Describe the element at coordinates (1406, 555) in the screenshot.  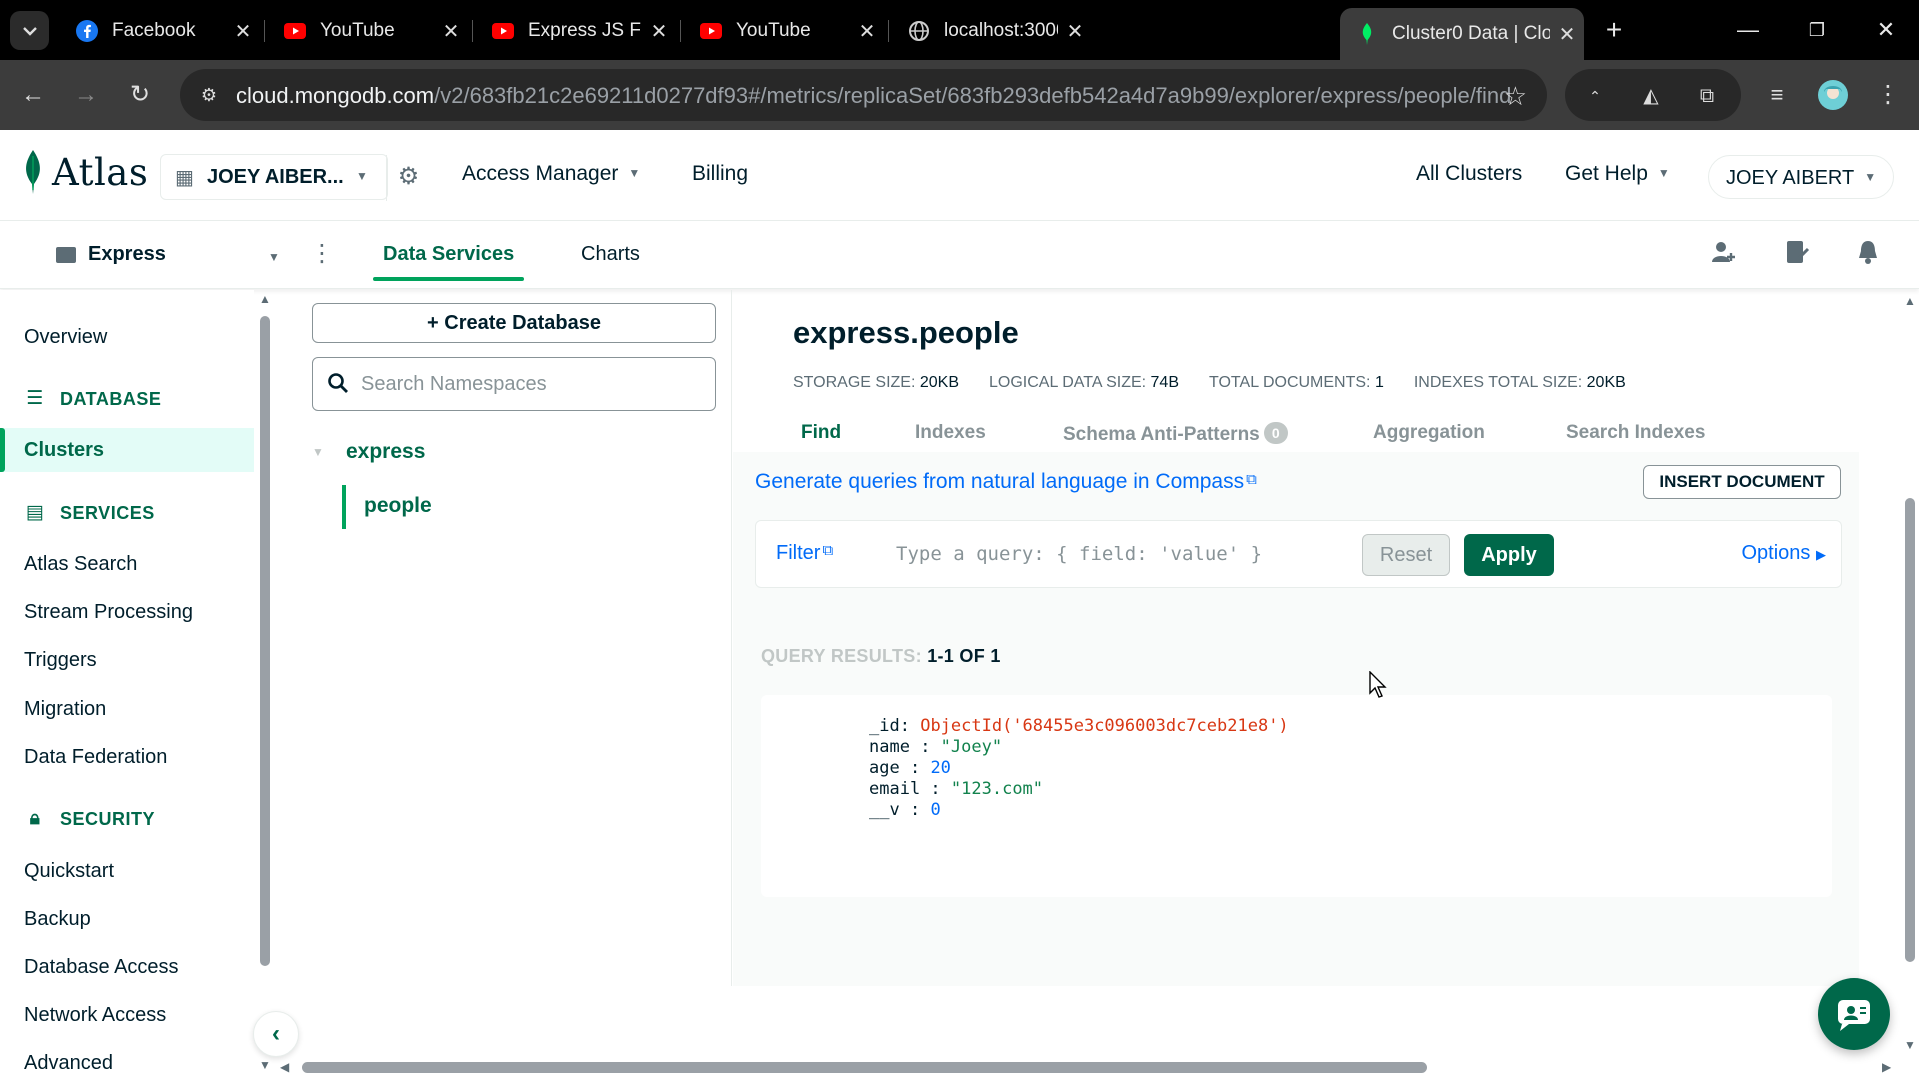
I see `reset-button: Reset` at that location.